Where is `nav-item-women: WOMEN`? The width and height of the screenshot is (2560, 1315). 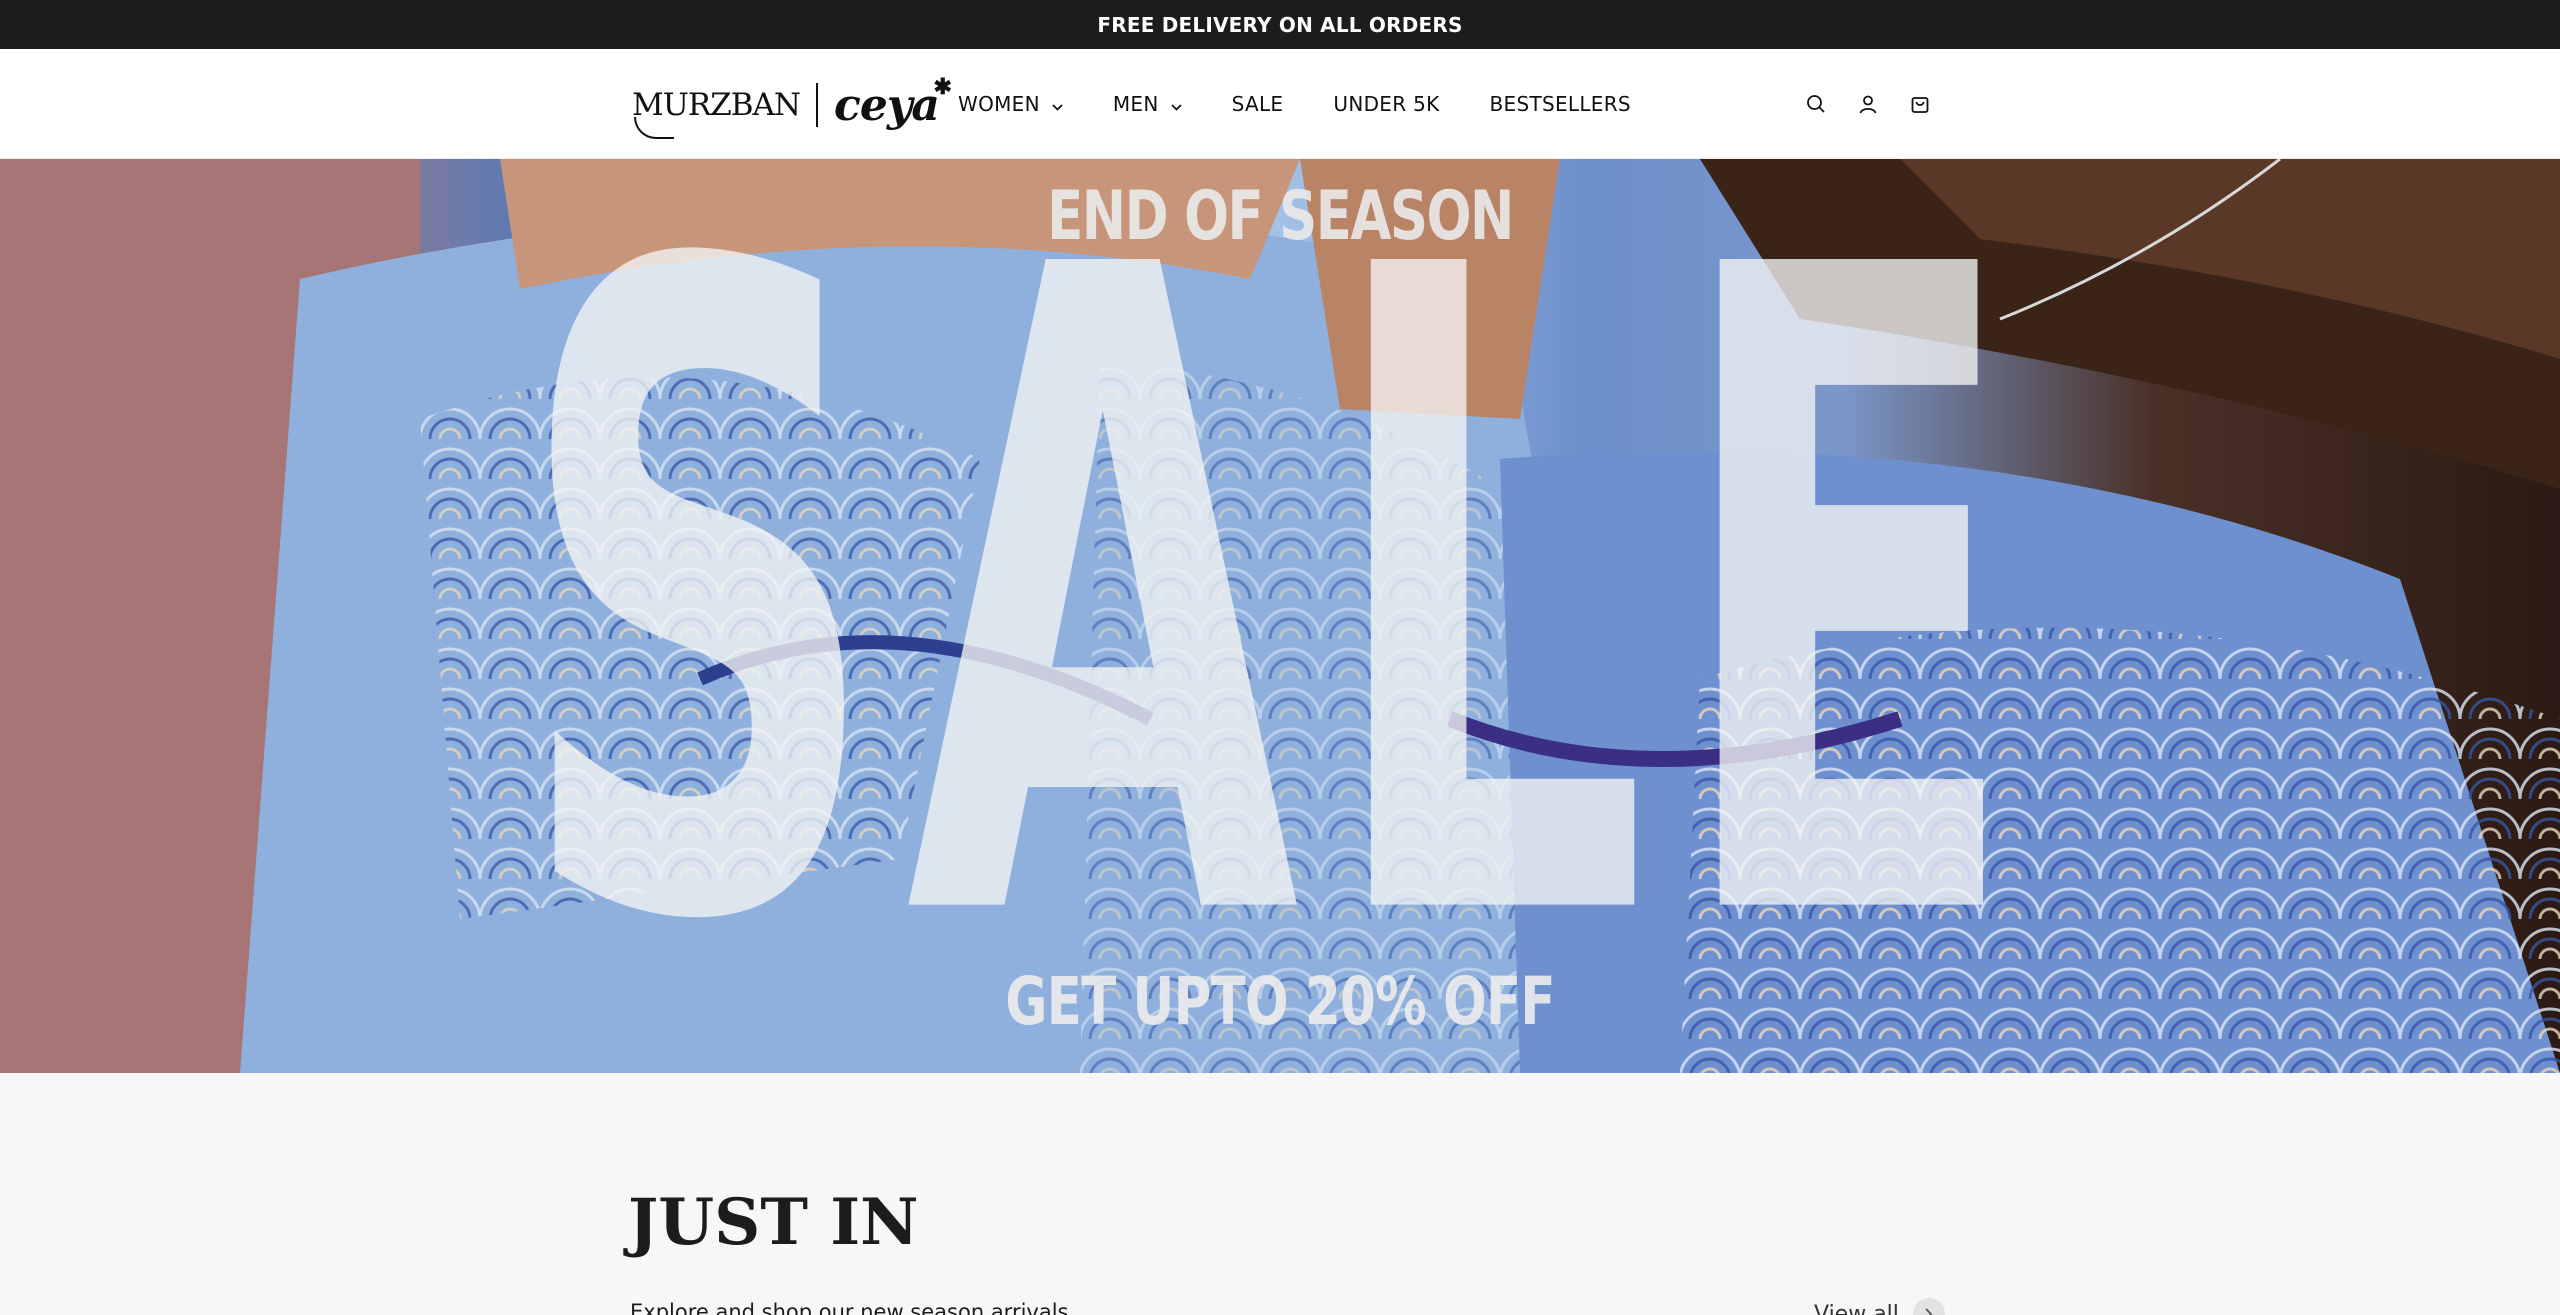 nav-item-women: WOMEN is located at coordinates (1010, 104).